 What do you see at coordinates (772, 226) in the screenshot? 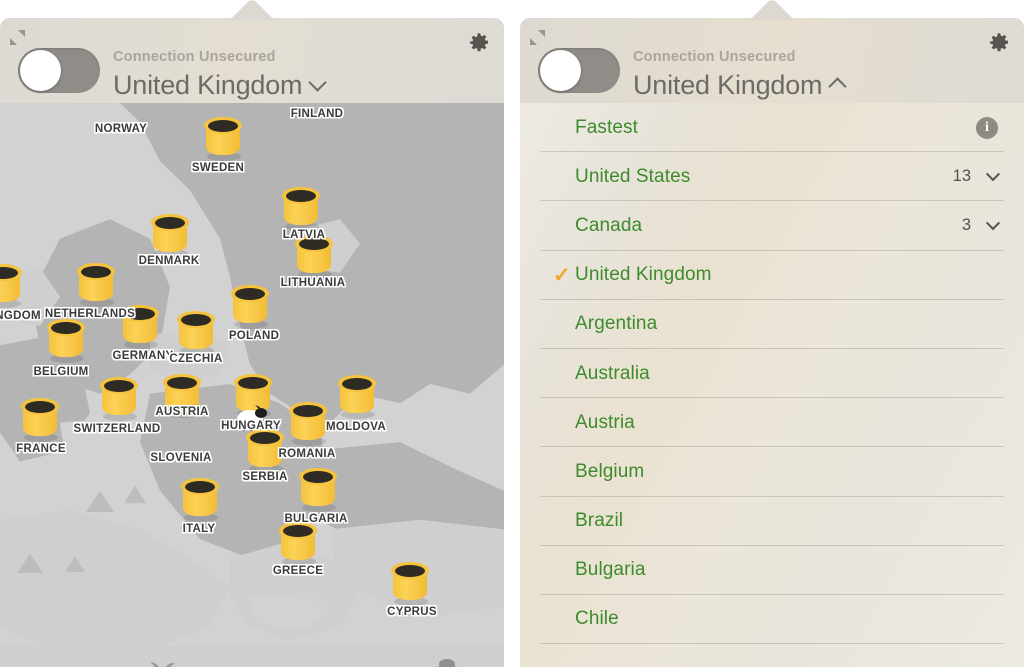
I see `list-item-canada: Canada 3` at bounding box center [772, 226].